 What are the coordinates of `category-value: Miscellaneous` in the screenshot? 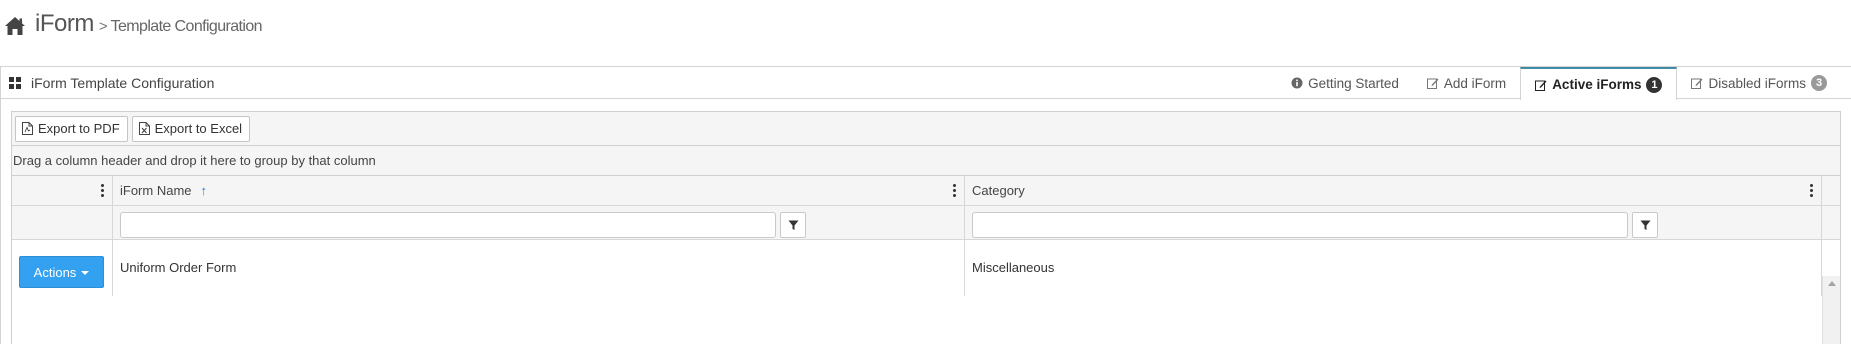 It's located at (1013, 267).